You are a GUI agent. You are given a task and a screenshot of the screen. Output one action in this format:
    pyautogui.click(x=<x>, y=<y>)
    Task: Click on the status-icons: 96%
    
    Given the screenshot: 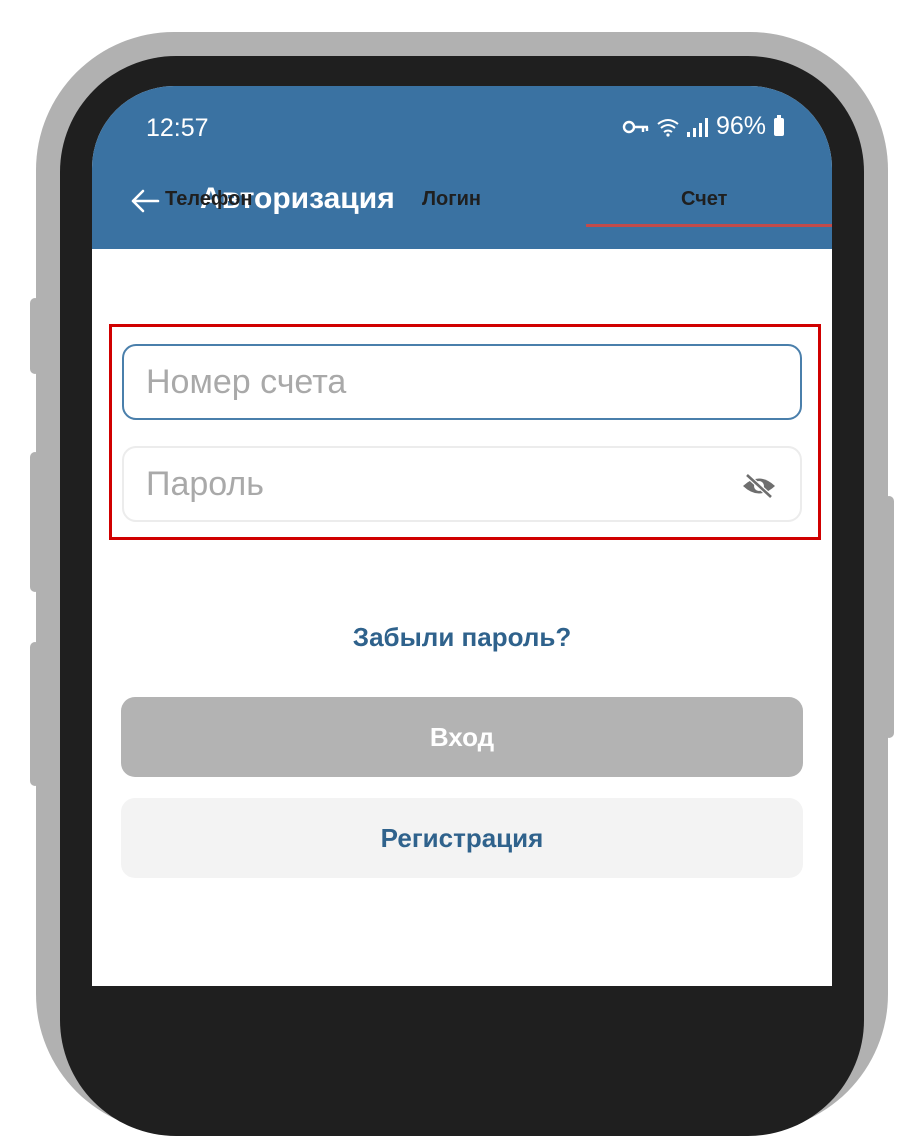 What is the action you would take?
    pyautogui.click(x=703, y=126)
    